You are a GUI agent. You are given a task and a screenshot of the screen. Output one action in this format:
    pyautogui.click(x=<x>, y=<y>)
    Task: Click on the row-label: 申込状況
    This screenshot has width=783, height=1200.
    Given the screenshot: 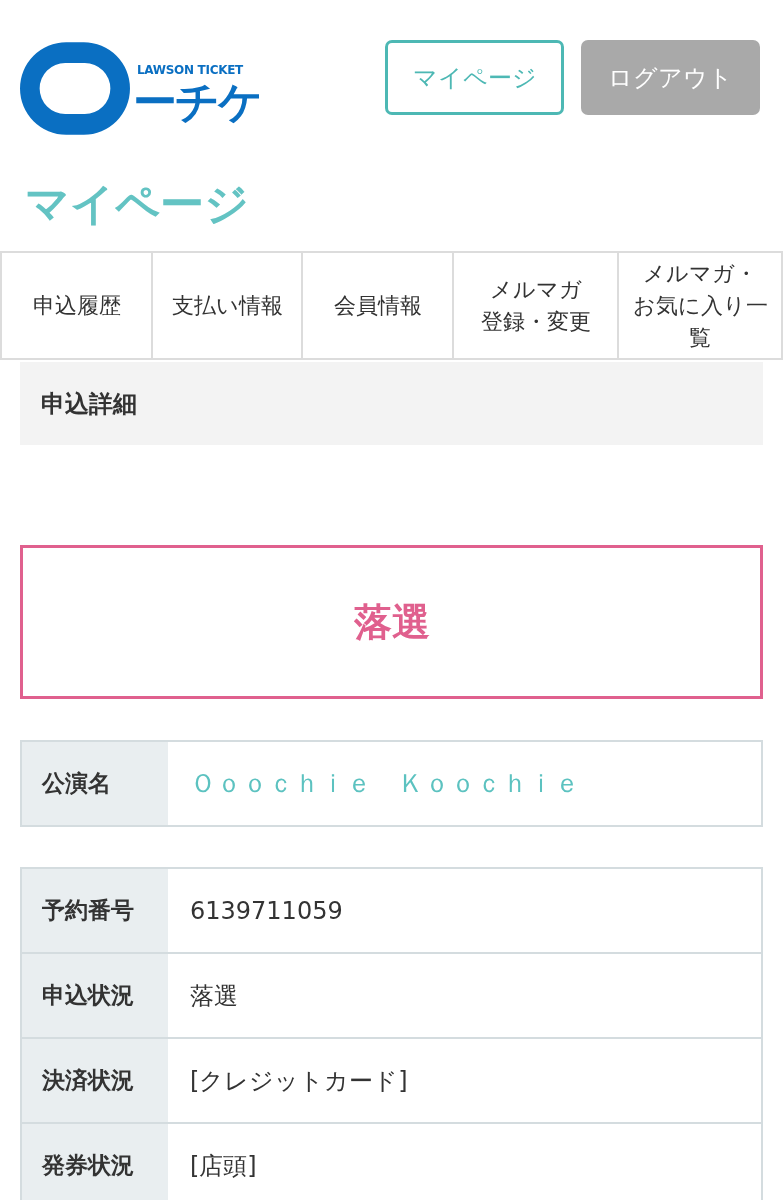 What is the action you would take?
    pyautogui.click(x=95, y=995)
    